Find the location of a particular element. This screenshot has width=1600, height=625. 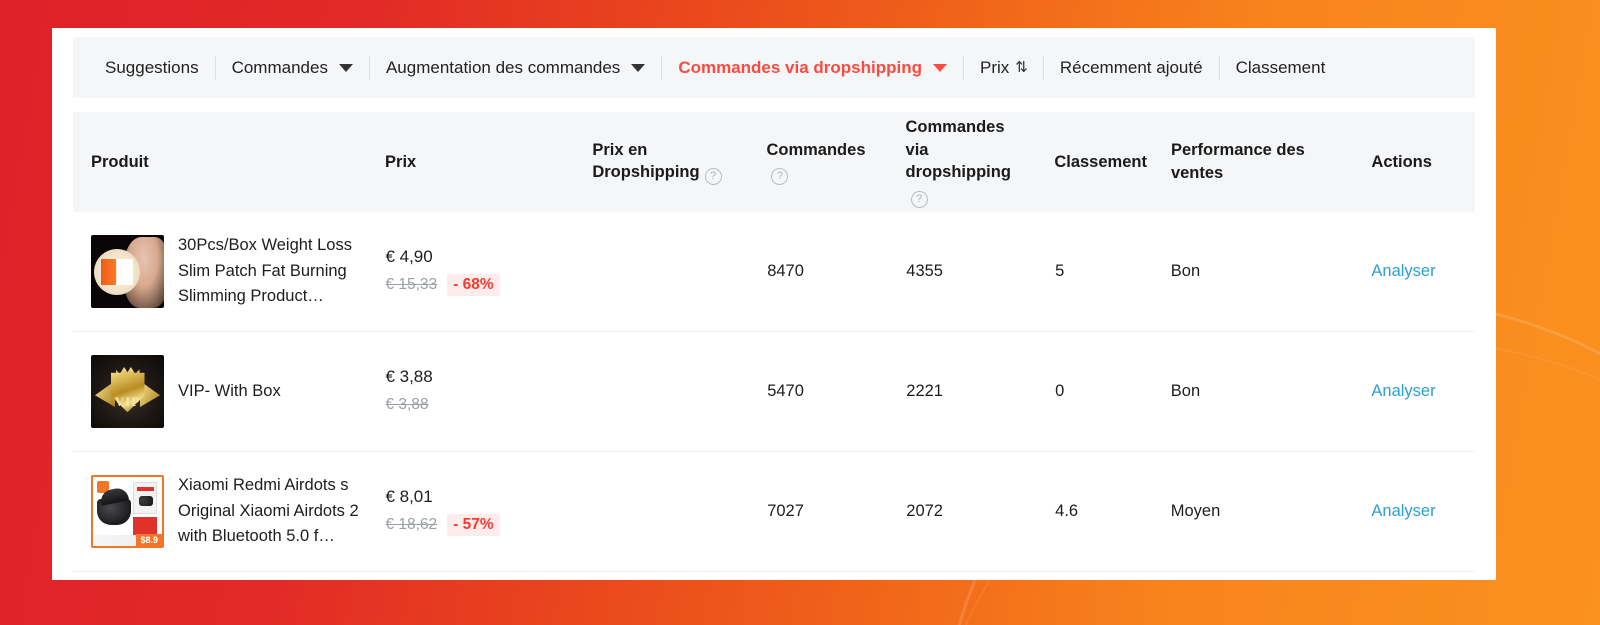

column-header-label: Prix is located at coordinates (401, 161).